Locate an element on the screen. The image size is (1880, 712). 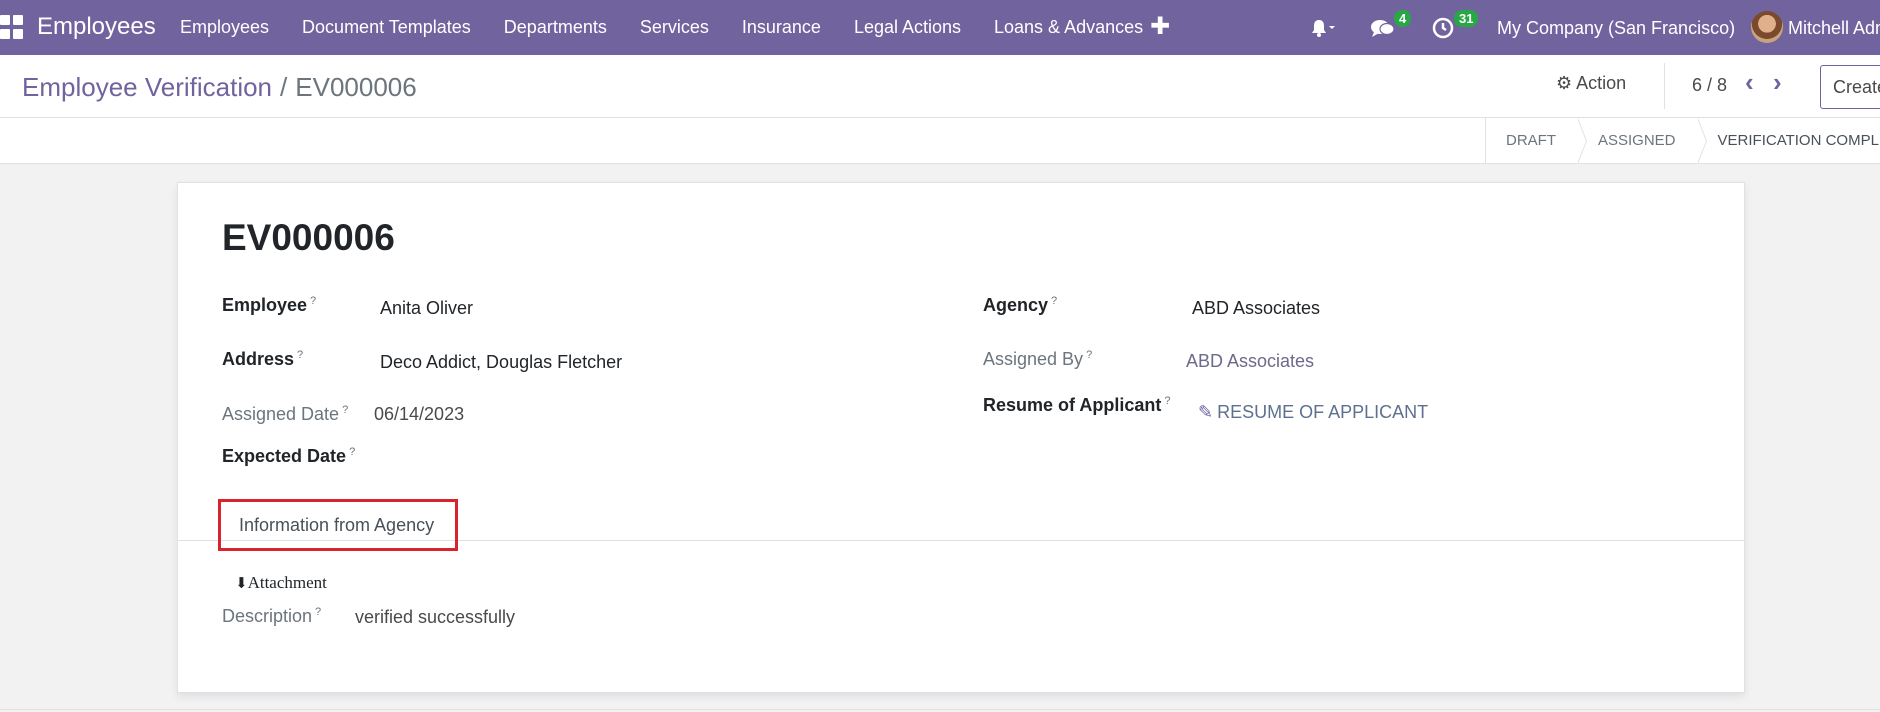
company-switcher: My Company (San Francisco) is located at coordinates (1616, 28).